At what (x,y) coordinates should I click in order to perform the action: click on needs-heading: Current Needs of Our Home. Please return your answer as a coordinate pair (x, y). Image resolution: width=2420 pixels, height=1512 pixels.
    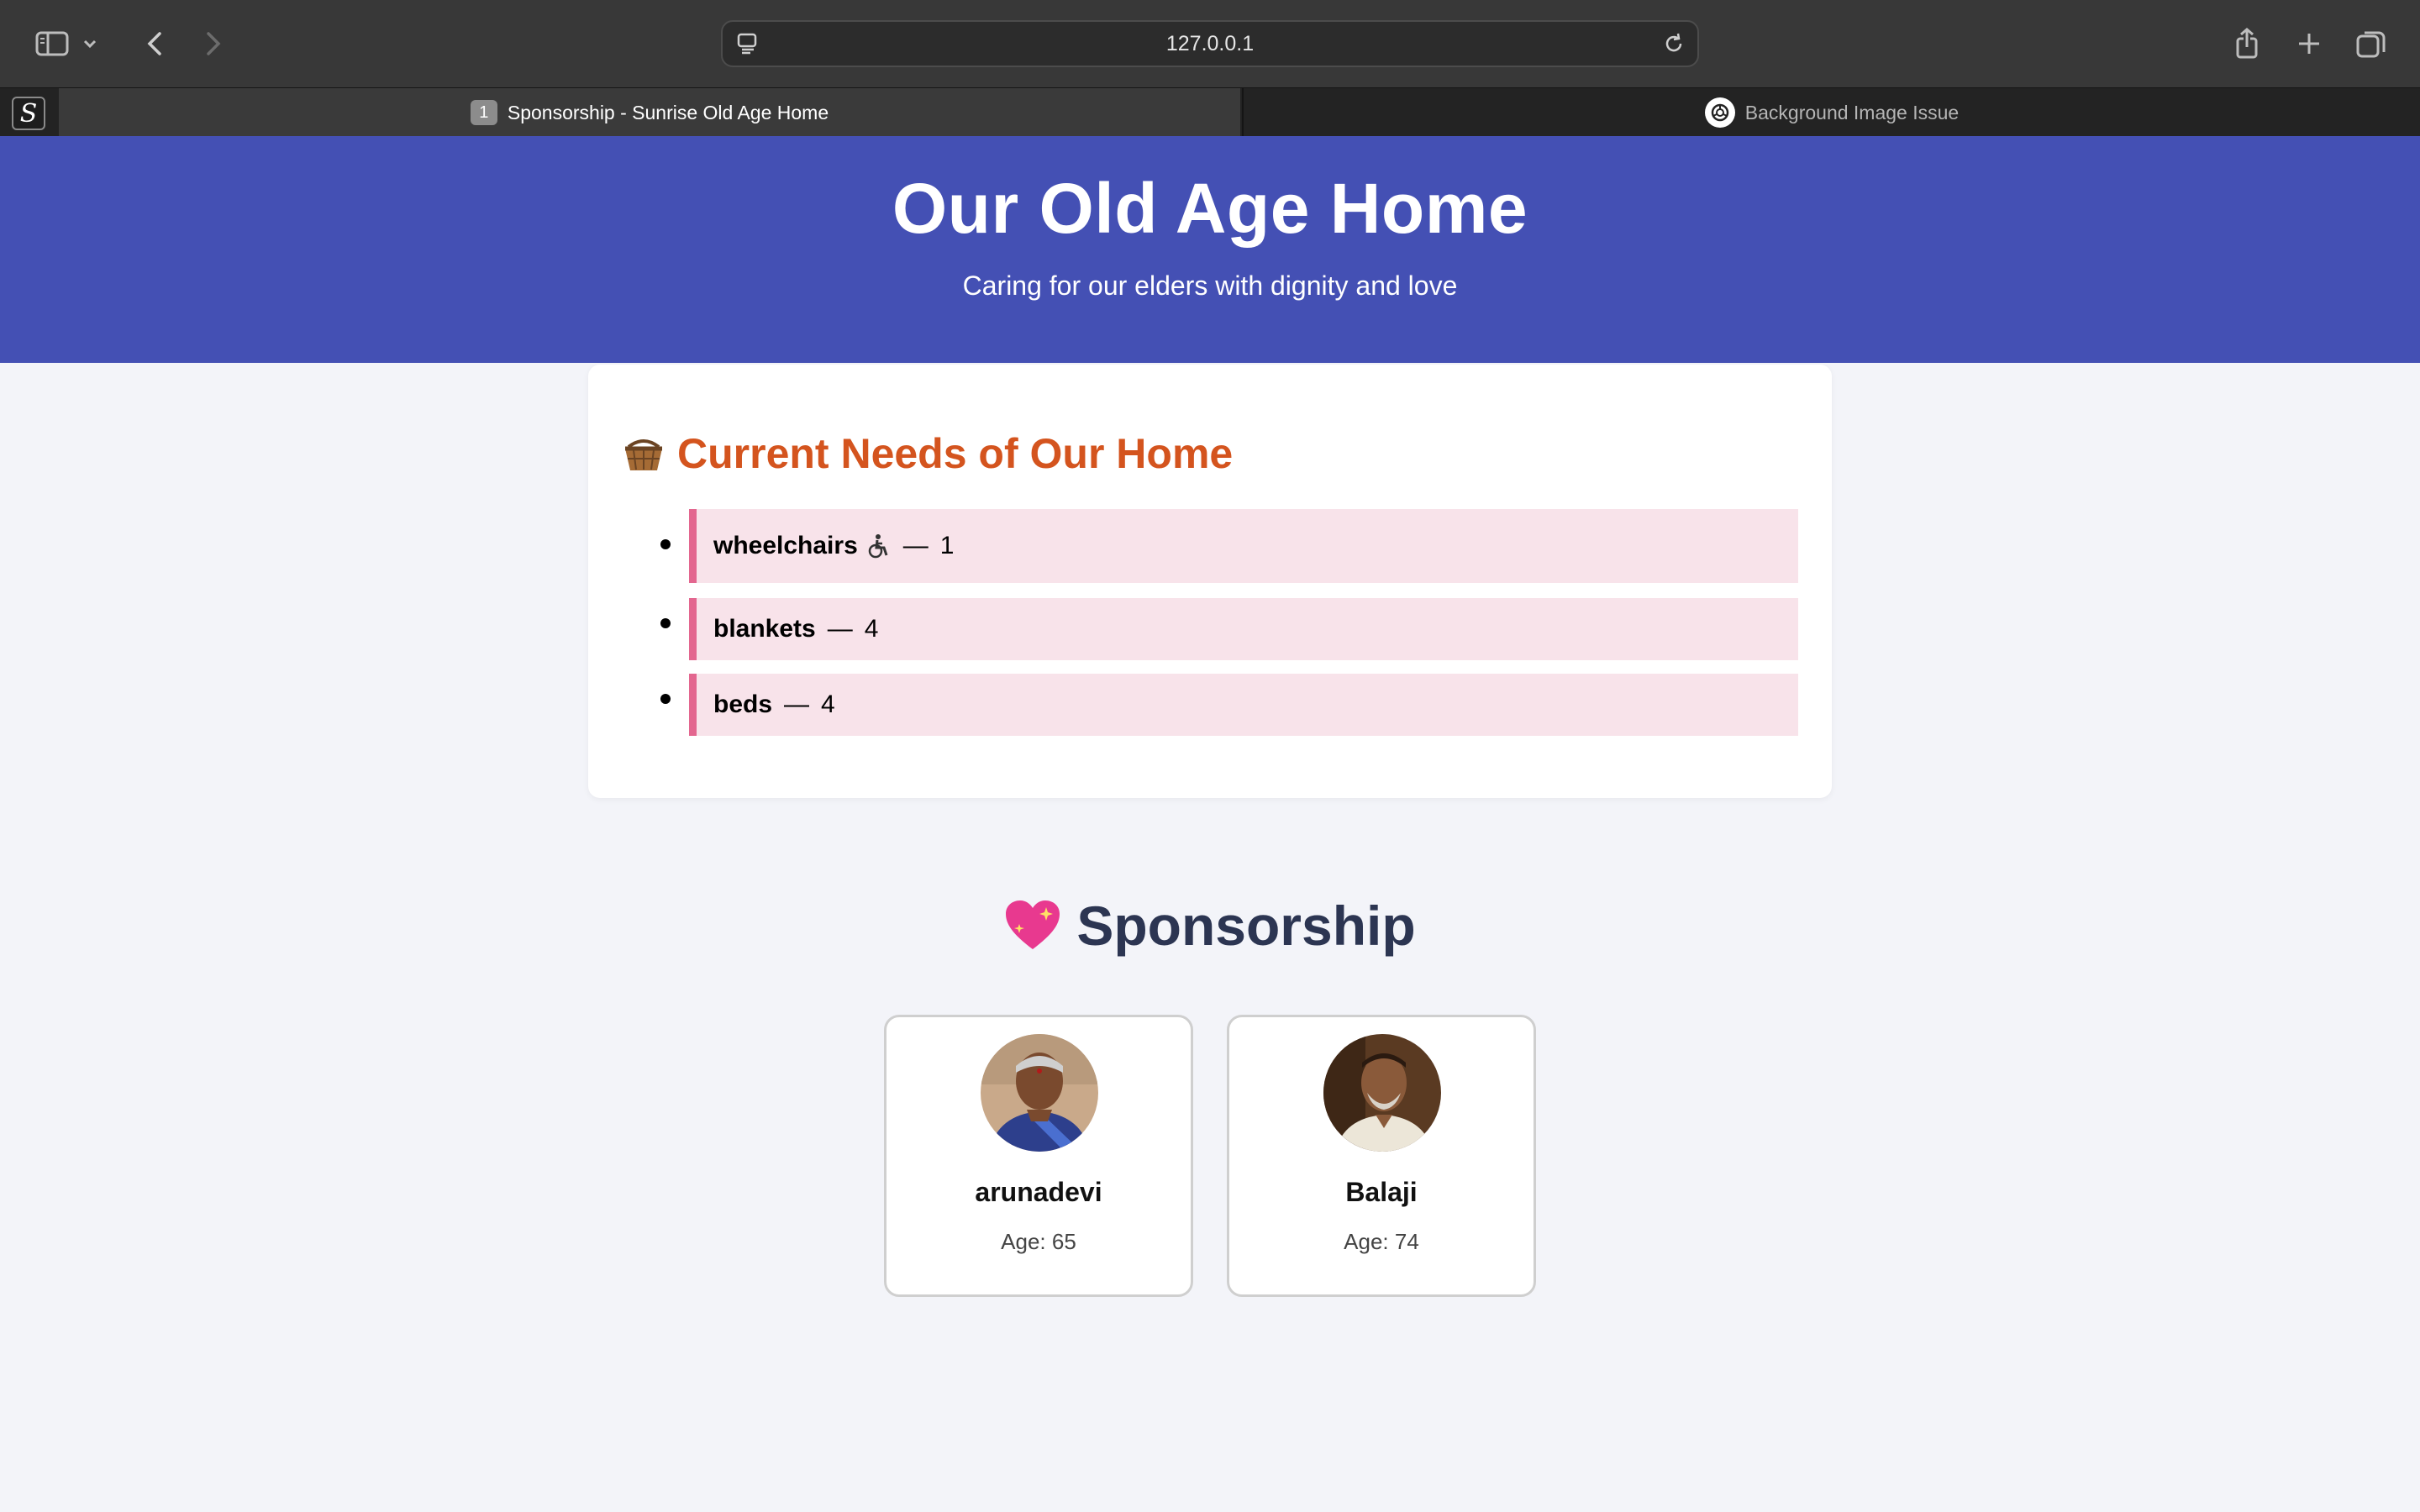
    Looking at the image, I should click on (928, 453).